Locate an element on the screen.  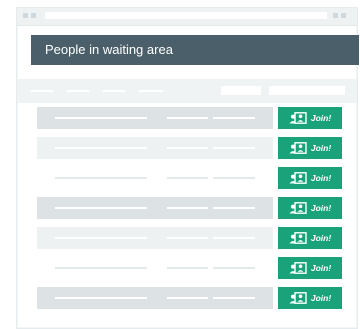
address-bar is located at coordinates (186, 15).